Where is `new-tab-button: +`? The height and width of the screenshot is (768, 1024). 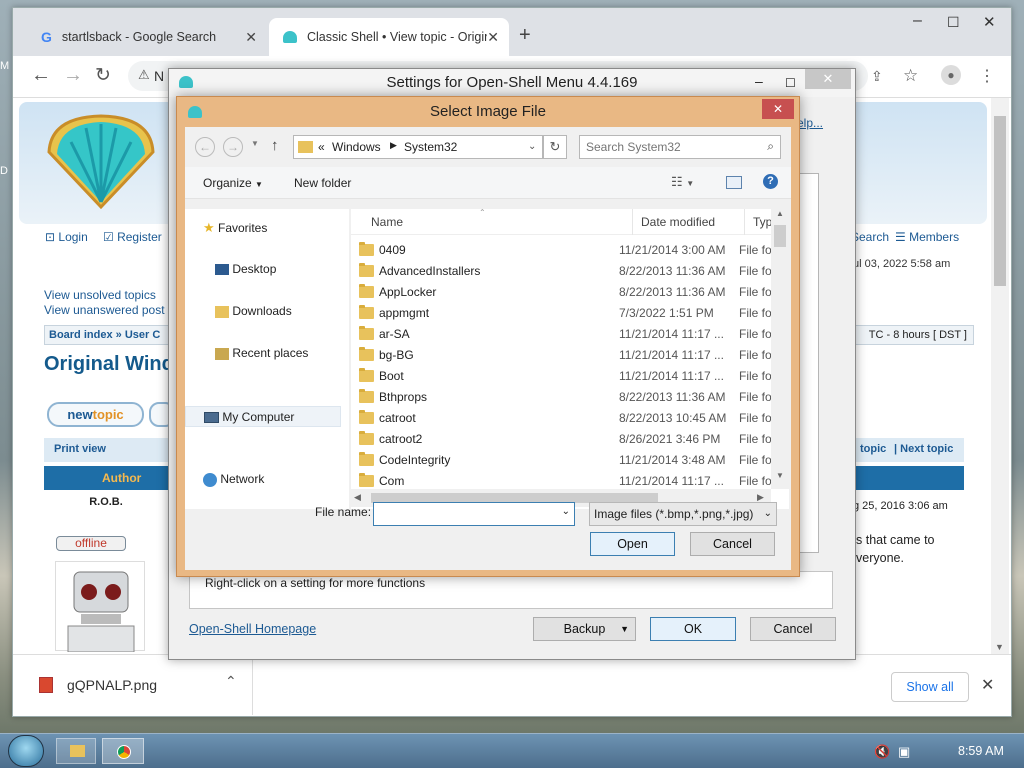 new-tab-button: + is located at coordinates (525, 35).